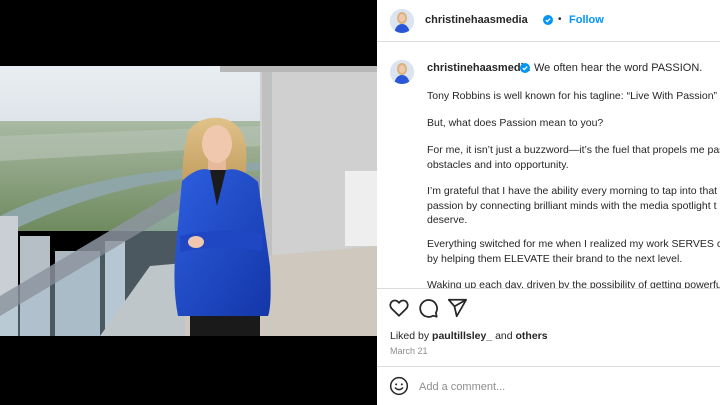 This screenshot has height=405, width=720. I want to click on avatar, so click(402, 21).